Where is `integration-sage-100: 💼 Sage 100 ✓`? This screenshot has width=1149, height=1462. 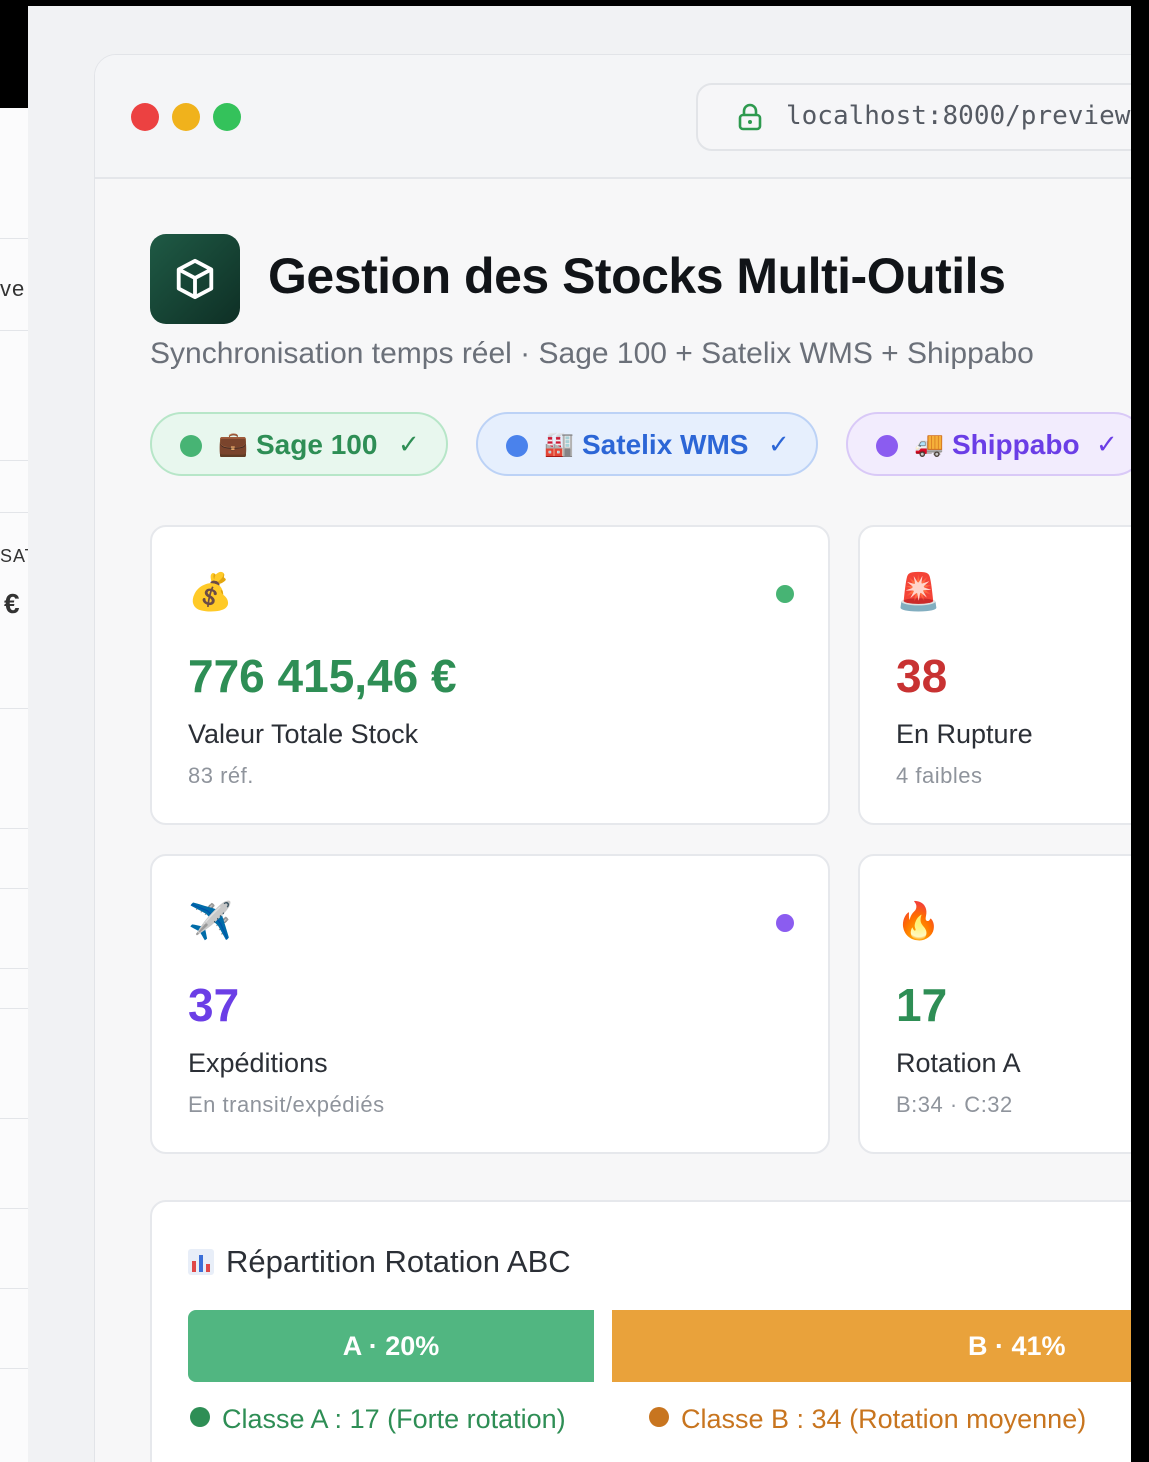 integration-sage-100: 💼 Sage 100 ✓ is located at coordinates (299, 444).